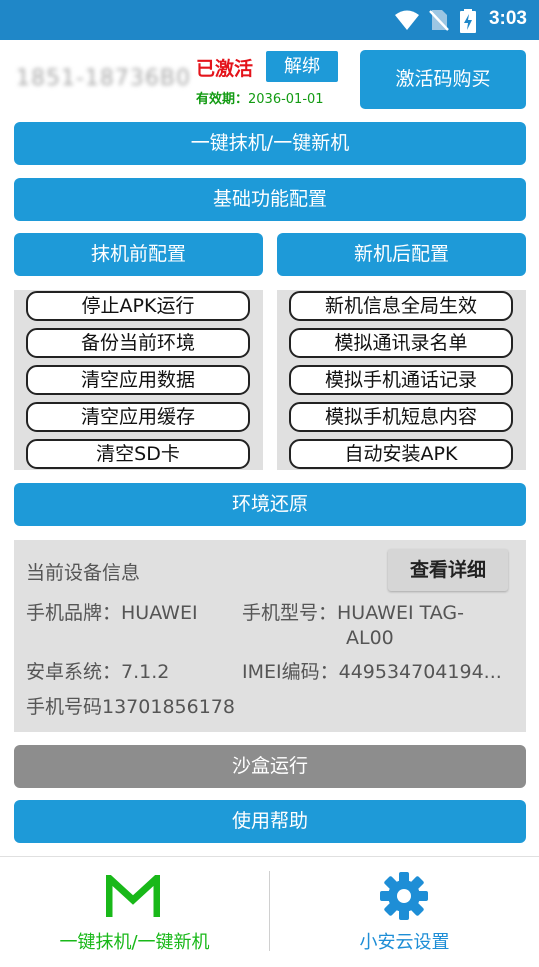 This screenshot has width=539, height=967. Describe the element at coordinates (104, 78) in the screenshot. I see `account-number: 1851-18736B0` at that location.